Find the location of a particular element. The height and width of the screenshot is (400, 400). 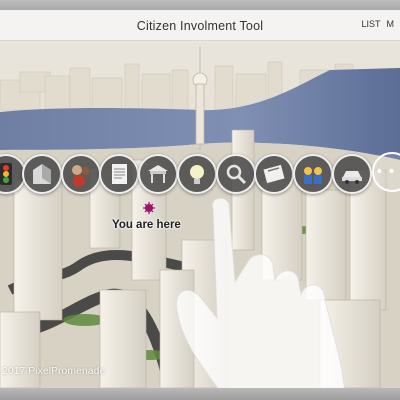

tool-carousel is located at coordinates (200, 172).